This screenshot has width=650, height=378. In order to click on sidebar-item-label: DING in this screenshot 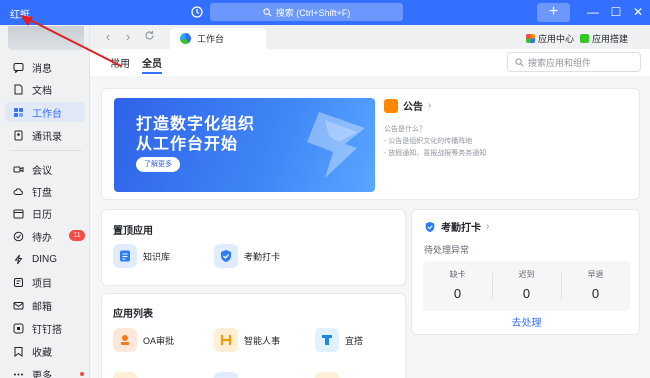, I will do `click(44, 259)`.